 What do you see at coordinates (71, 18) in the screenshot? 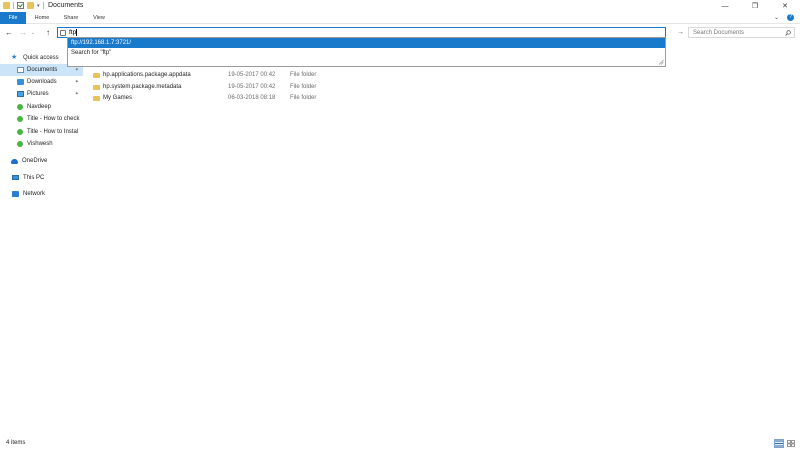
I see `tab-share: Share` at bounding box center [71, 18].